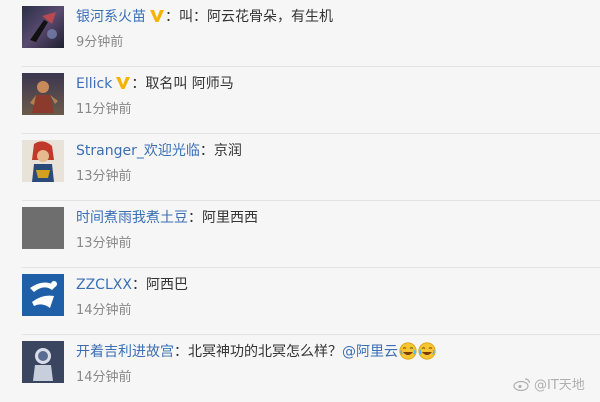  I want to click on username-link: Ellick, so click(94, 84).